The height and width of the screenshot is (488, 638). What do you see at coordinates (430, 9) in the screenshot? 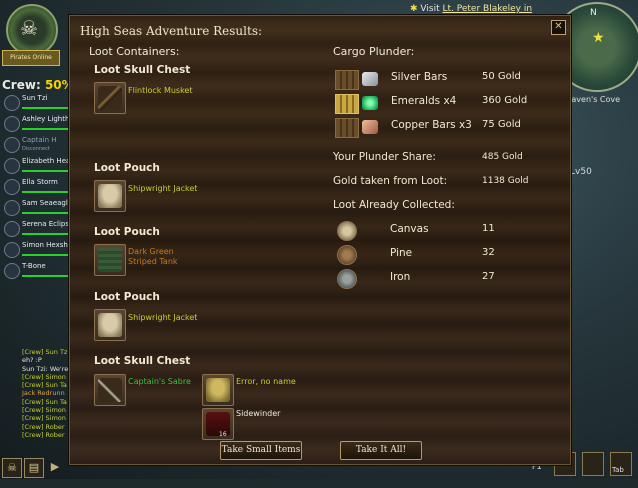
I see `visit-prefix: Visit` at bounding box center [430, 9].